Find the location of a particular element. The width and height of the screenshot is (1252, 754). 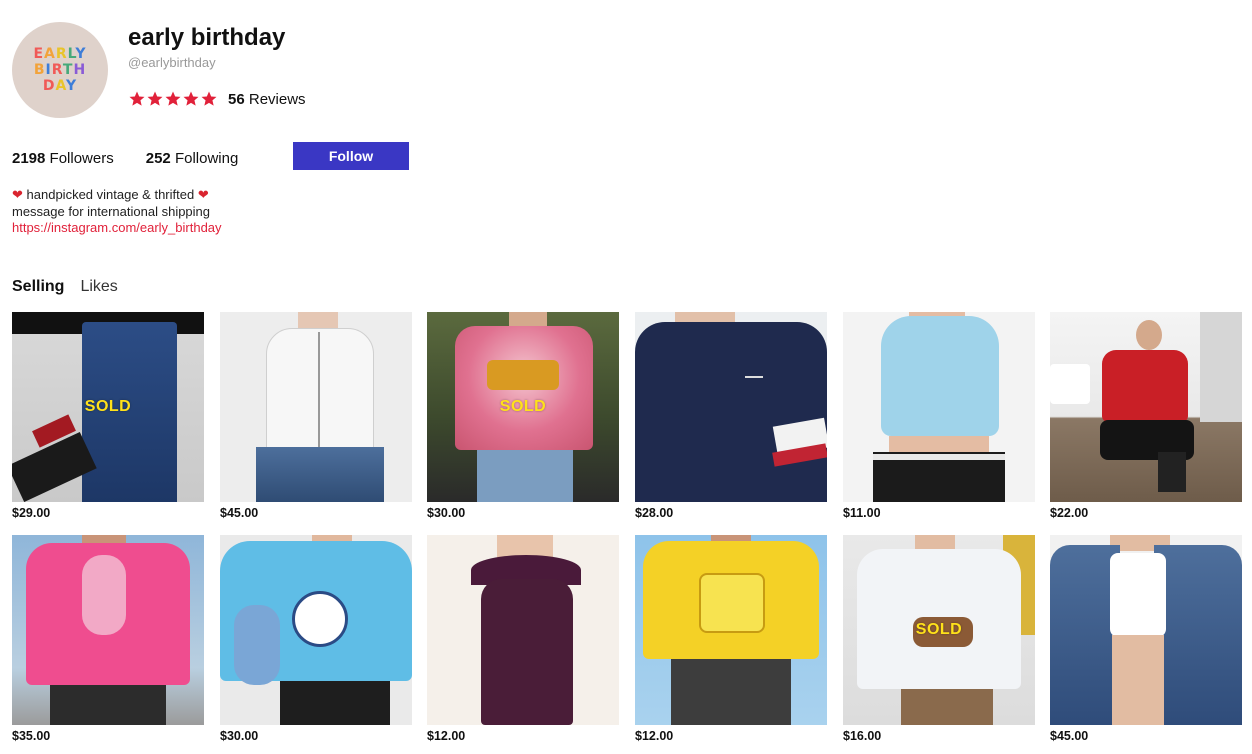

listing-tile: SOLD $29.00 is located at coordinates (108, 416).